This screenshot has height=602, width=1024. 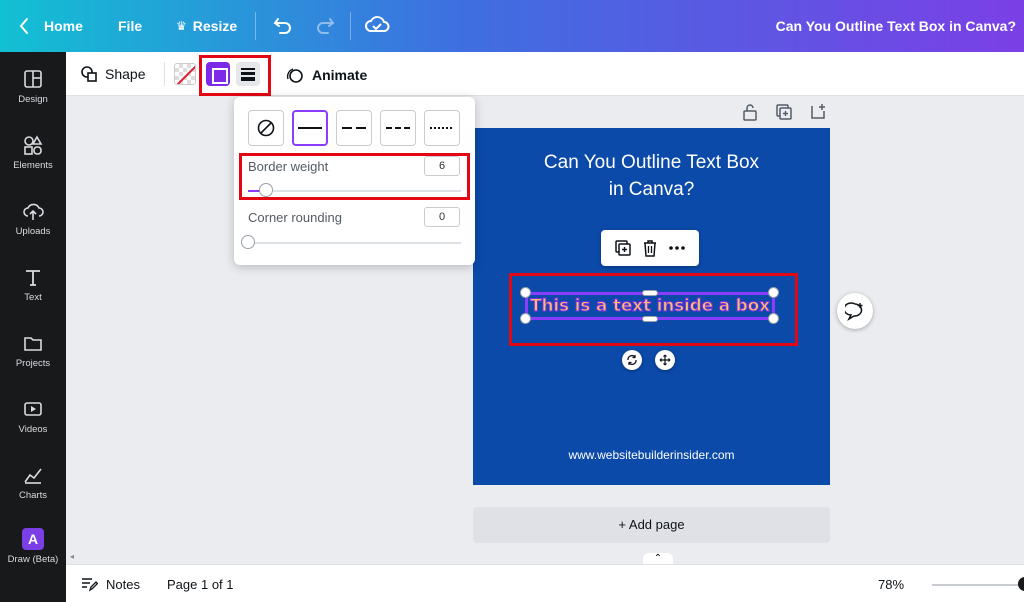 I want to click on dotted-line-icon, so click(x=442, y=128).